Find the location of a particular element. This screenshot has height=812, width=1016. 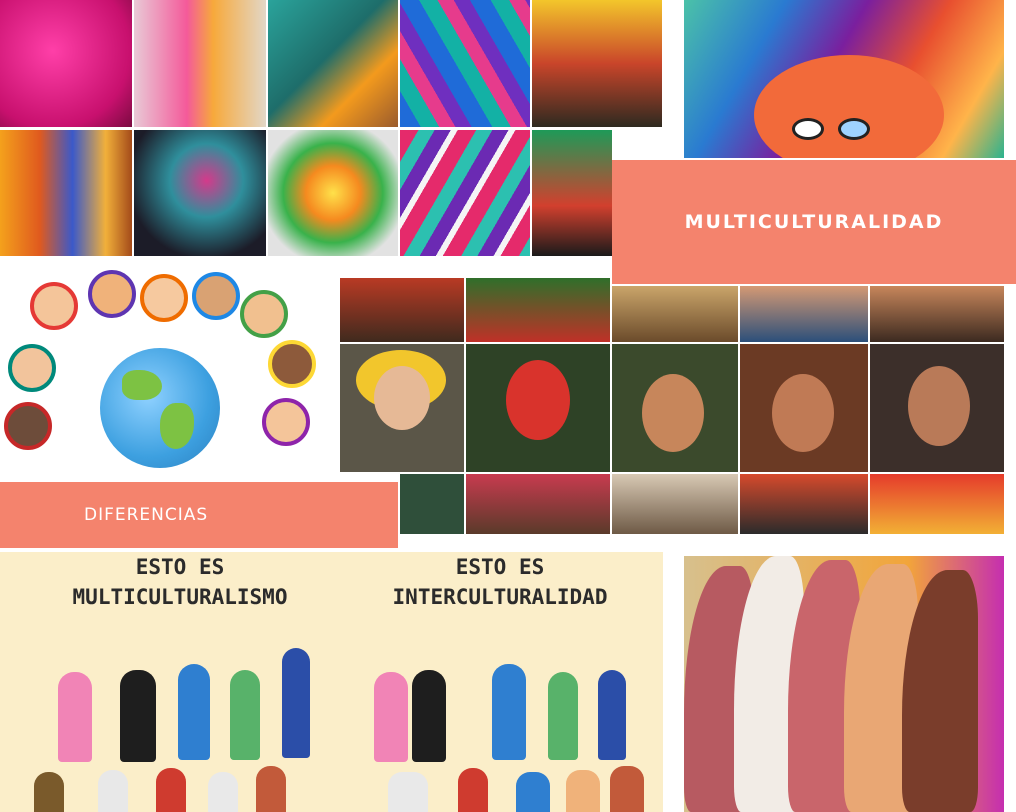

painted-face is located at coordinates (849, 106).